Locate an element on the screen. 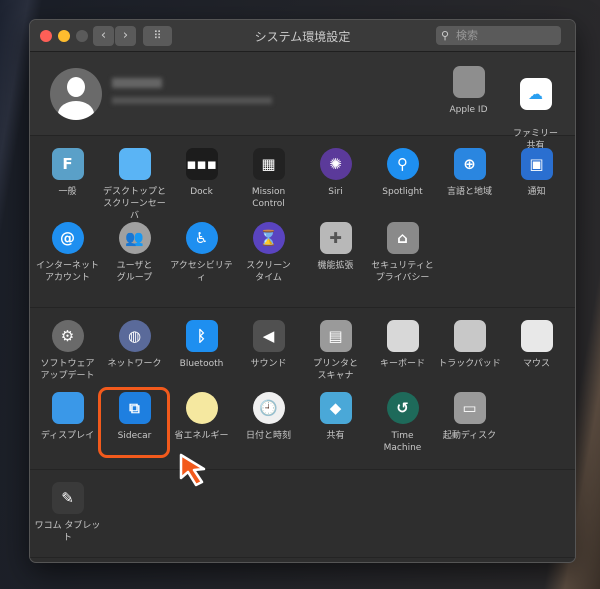  pref-mouse: マウス is located at coordinates (536, 345).